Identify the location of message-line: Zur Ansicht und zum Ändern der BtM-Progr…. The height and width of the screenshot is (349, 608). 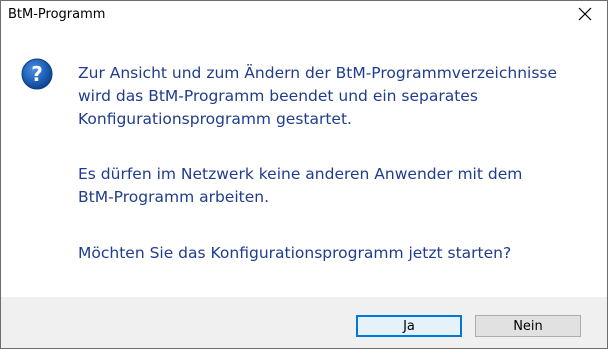
(318, 73).